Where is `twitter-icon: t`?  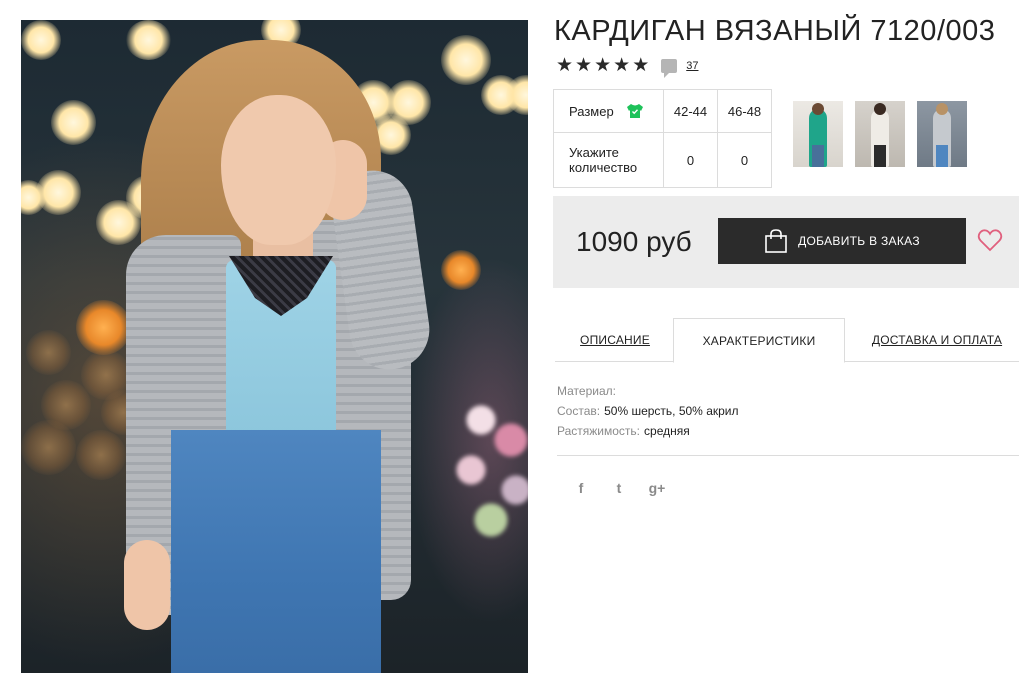
twitter-icon: t is located at coordinates (619, 488).